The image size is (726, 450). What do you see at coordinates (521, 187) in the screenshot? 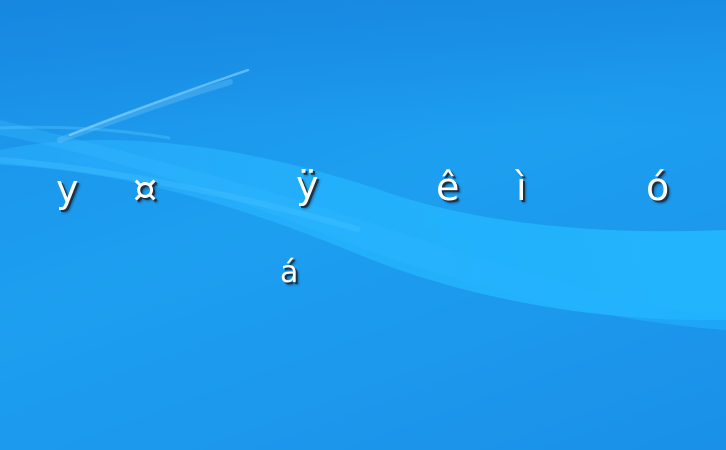
I see `glyph-i-grave: ì` at bounding box center [521, 187].